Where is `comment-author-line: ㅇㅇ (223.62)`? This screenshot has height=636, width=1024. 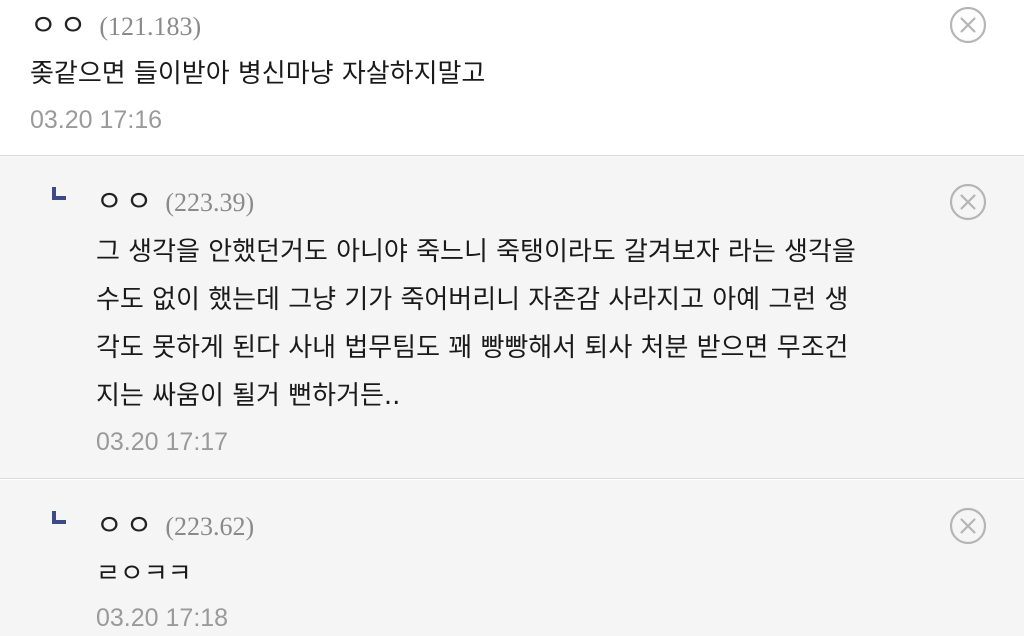
comment-author-line: ㅇㅇ (223.62) is located at coordinates (175, 523).